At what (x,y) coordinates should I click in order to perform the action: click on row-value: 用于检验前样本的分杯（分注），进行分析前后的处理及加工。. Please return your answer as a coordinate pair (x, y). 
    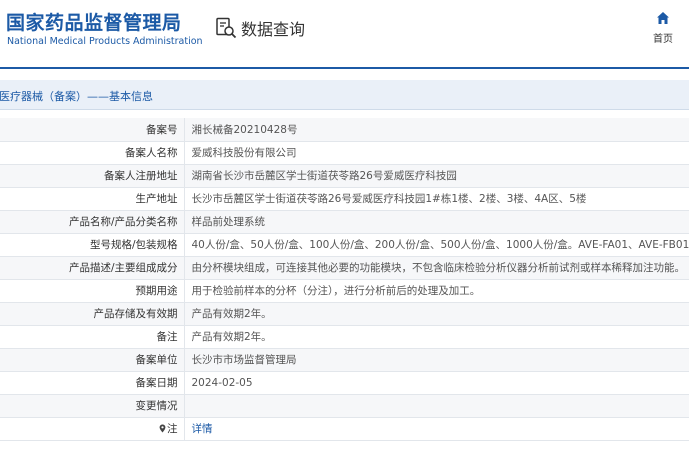
    Looking at the image, I should click on (436, 291).